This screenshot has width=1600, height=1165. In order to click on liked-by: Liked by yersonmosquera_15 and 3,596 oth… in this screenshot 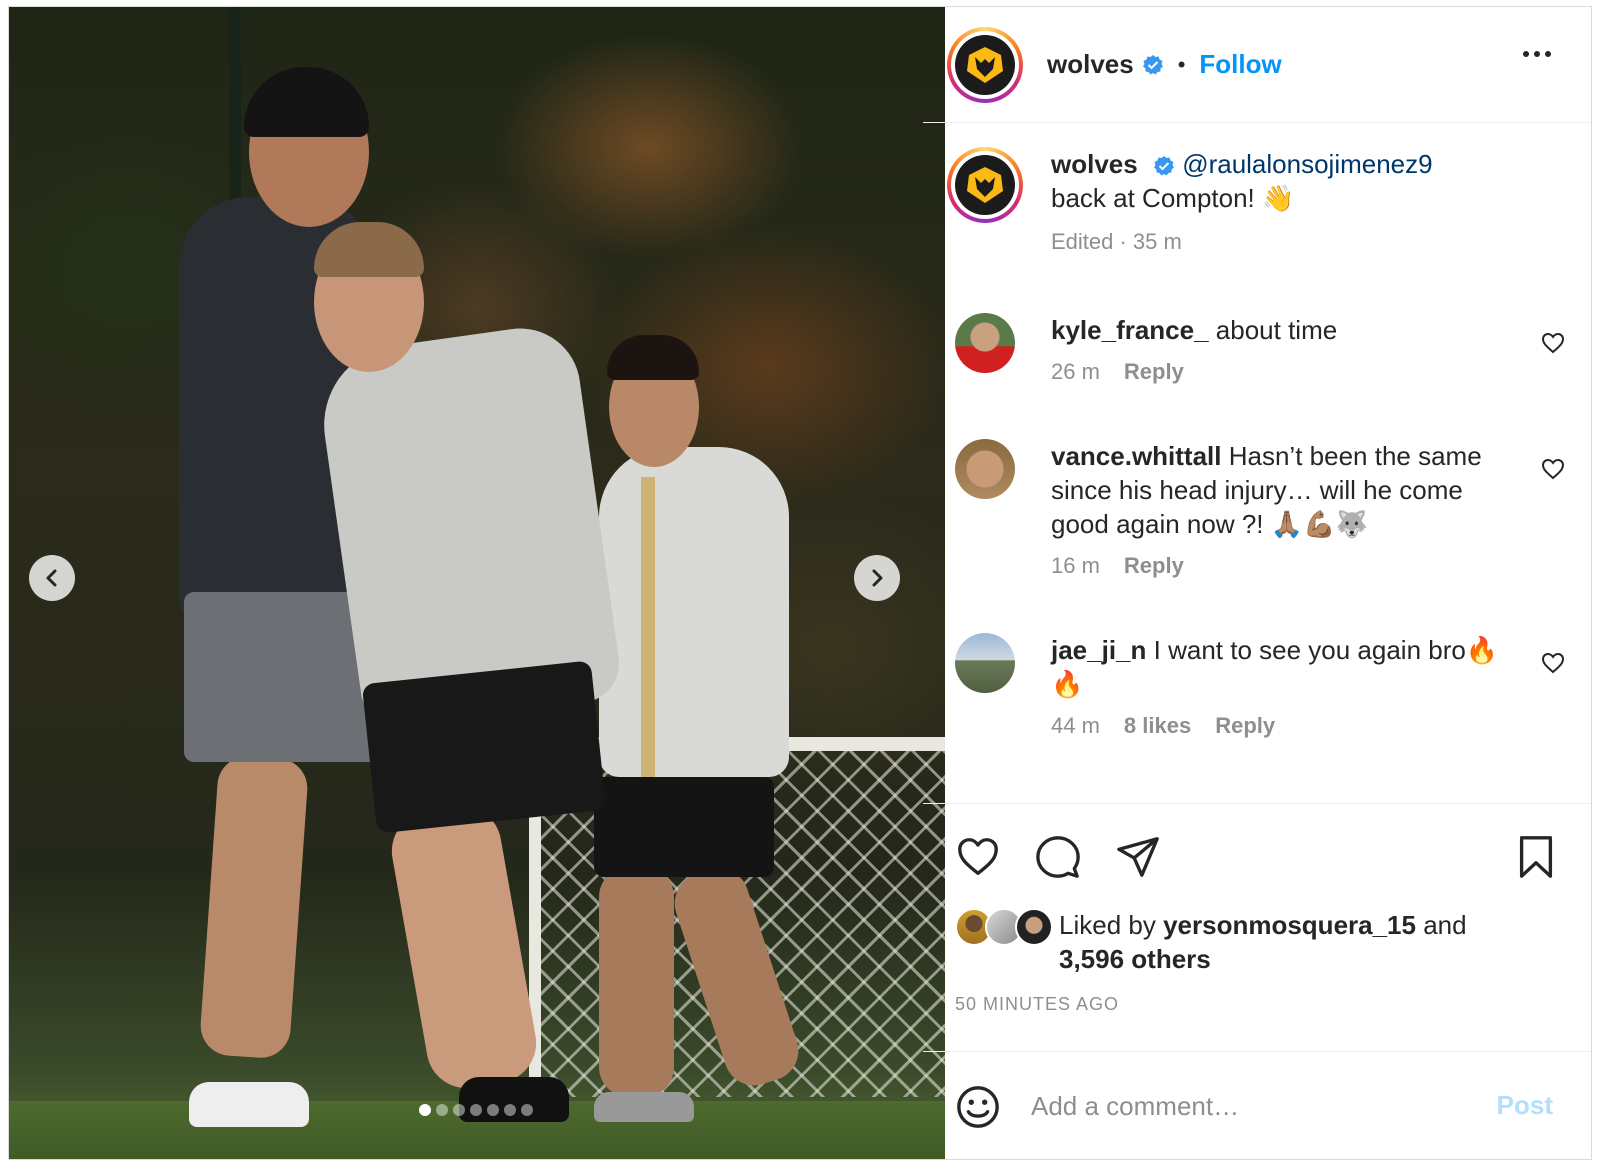, I will do `click(1237, 942)`.